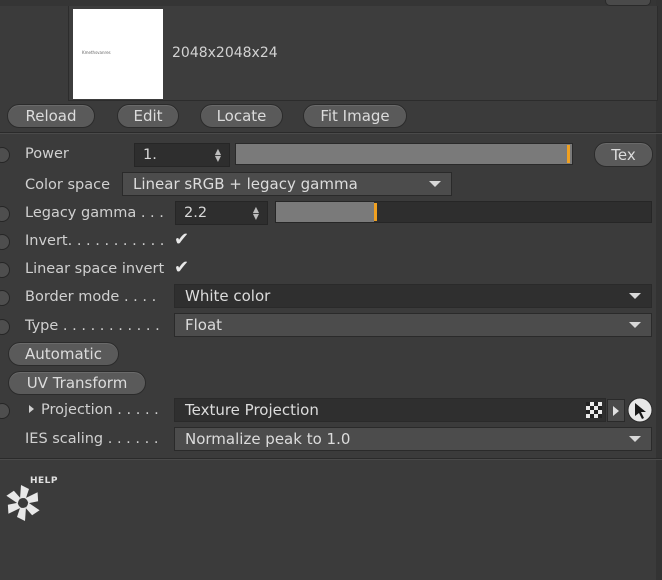 This screenshot has height=580, width=662. What do you see at coordinates (23, 503) in the screenshot?
I see `octane-help-icon` at bounding box center [23, 503].